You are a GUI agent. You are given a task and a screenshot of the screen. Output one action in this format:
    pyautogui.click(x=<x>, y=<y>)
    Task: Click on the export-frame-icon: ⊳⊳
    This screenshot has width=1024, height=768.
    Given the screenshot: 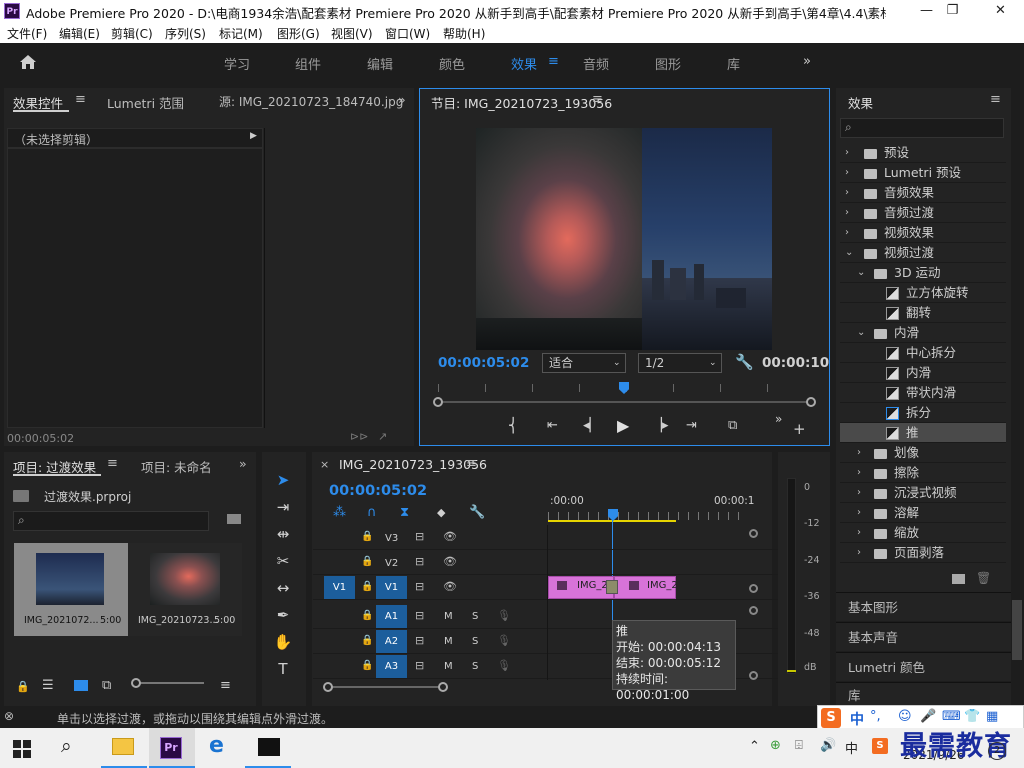 What is the action you would take?
    pyautogui.click(x=359, y=436)
    